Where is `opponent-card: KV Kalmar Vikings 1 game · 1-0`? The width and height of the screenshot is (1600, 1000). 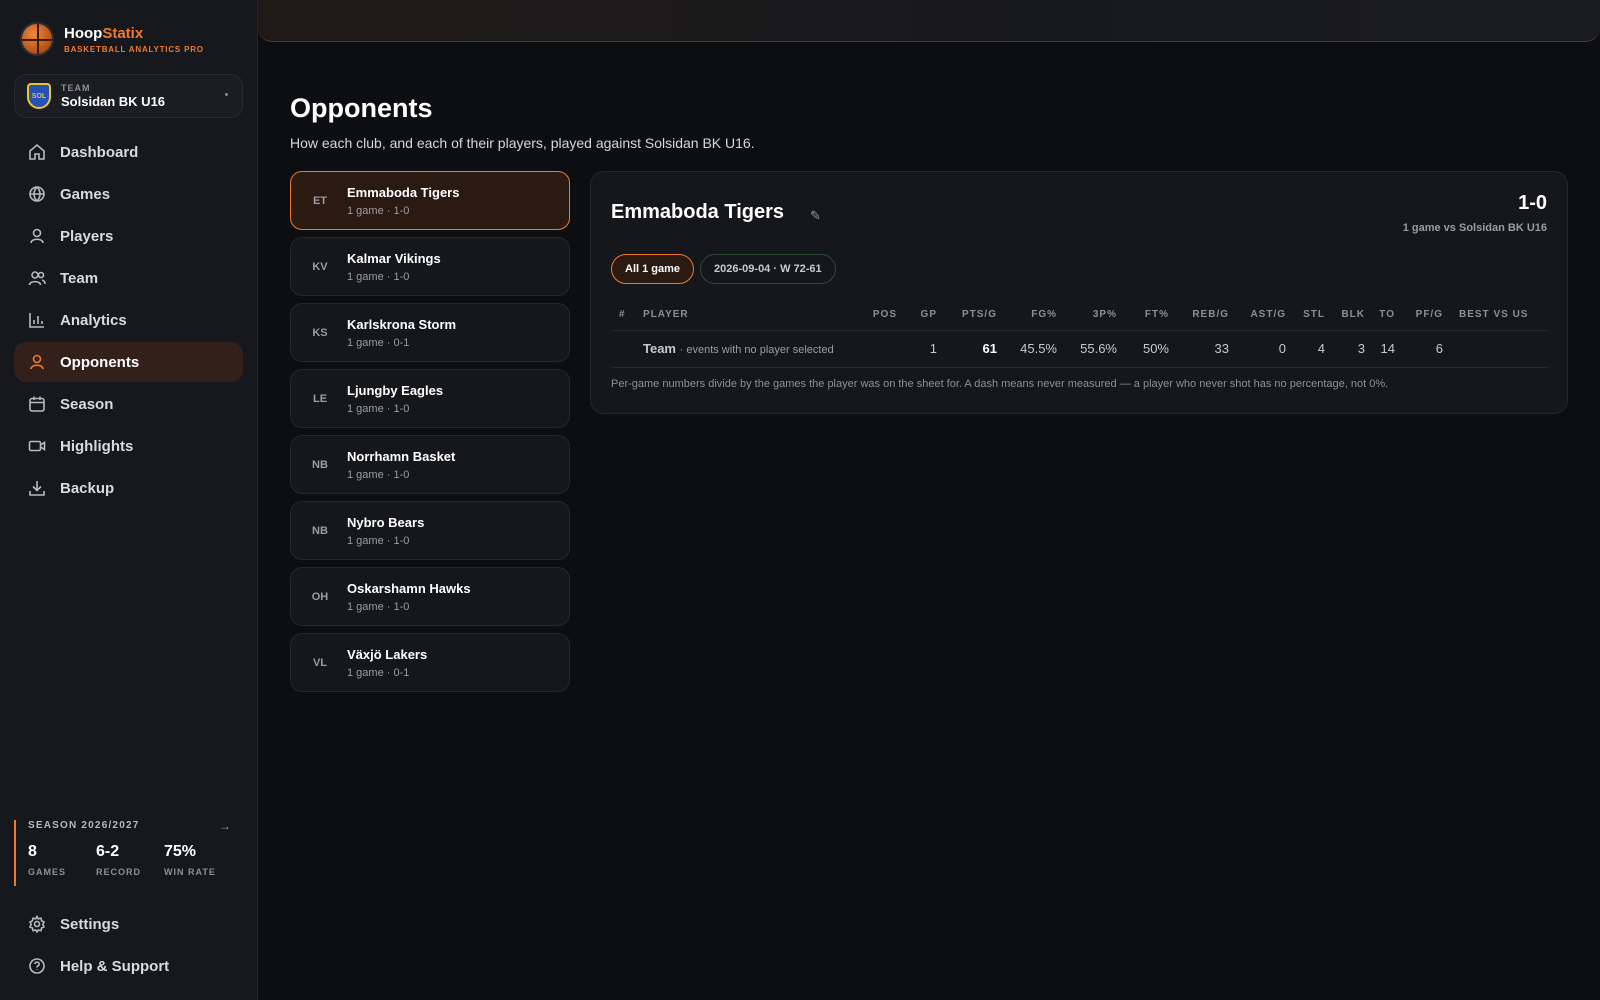 opponent-card: KV Kalmar Vikings 1 game · 1-0 is located at coordinates (430, 266).